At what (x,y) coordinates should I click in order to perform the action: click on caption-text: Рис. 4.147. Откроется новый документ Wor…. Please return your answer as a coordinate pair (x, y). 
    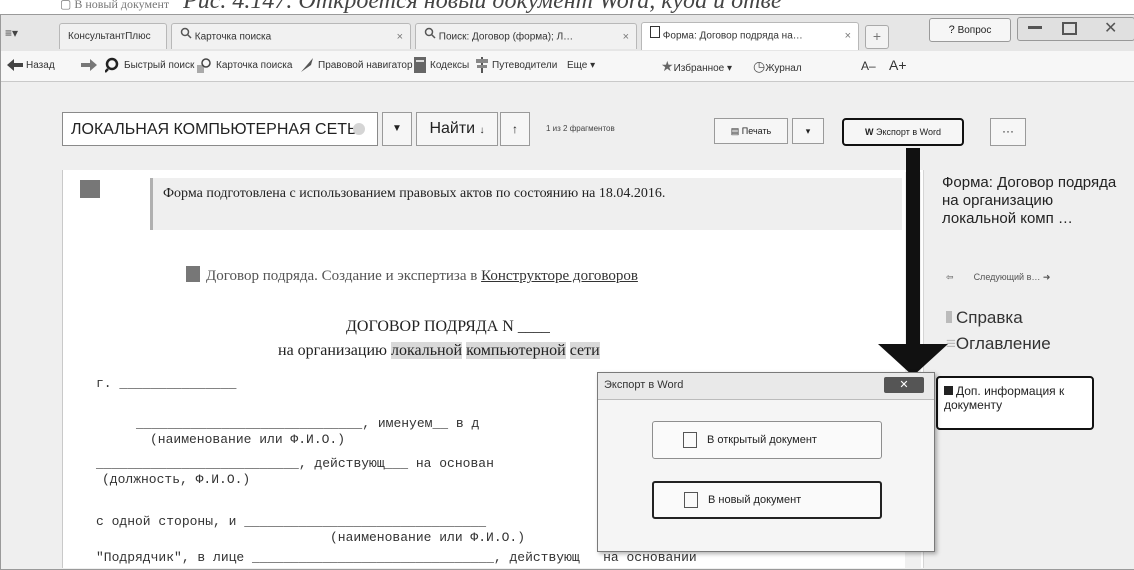
    Looking at the image, I should click on (482, 7).